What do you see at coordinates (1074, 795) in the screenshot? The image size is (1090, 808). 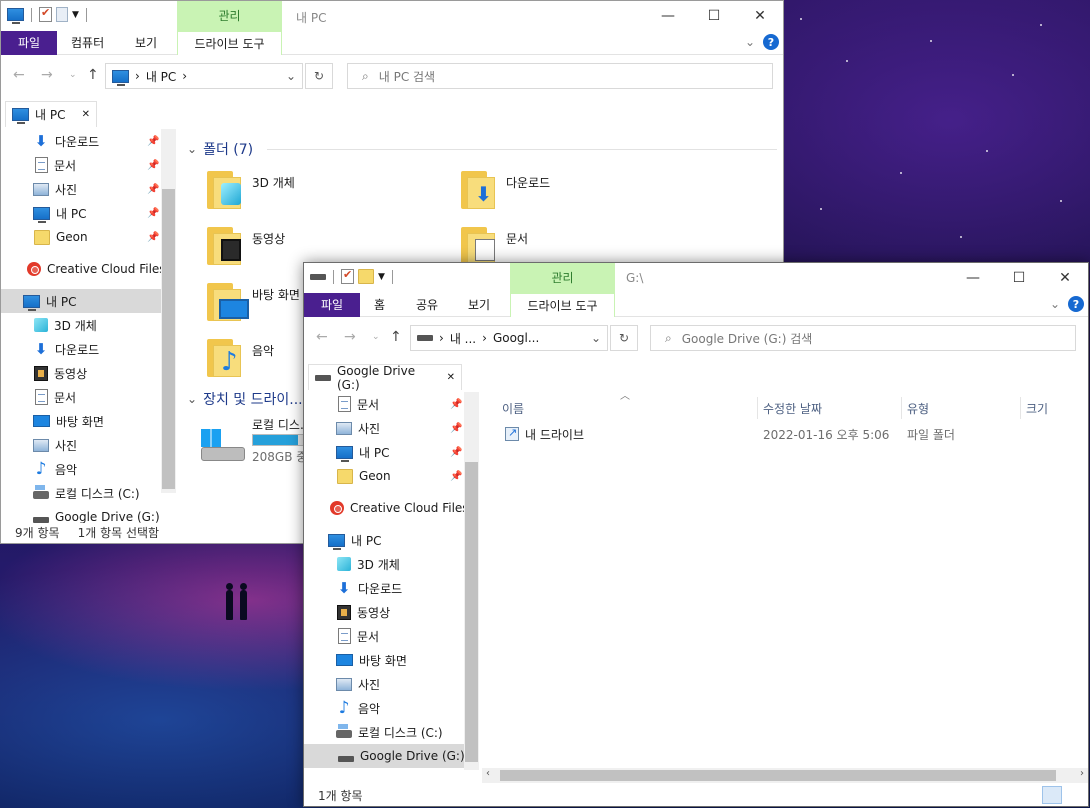 I see `large-icons-view-button` at bounding box center [1074, 795].